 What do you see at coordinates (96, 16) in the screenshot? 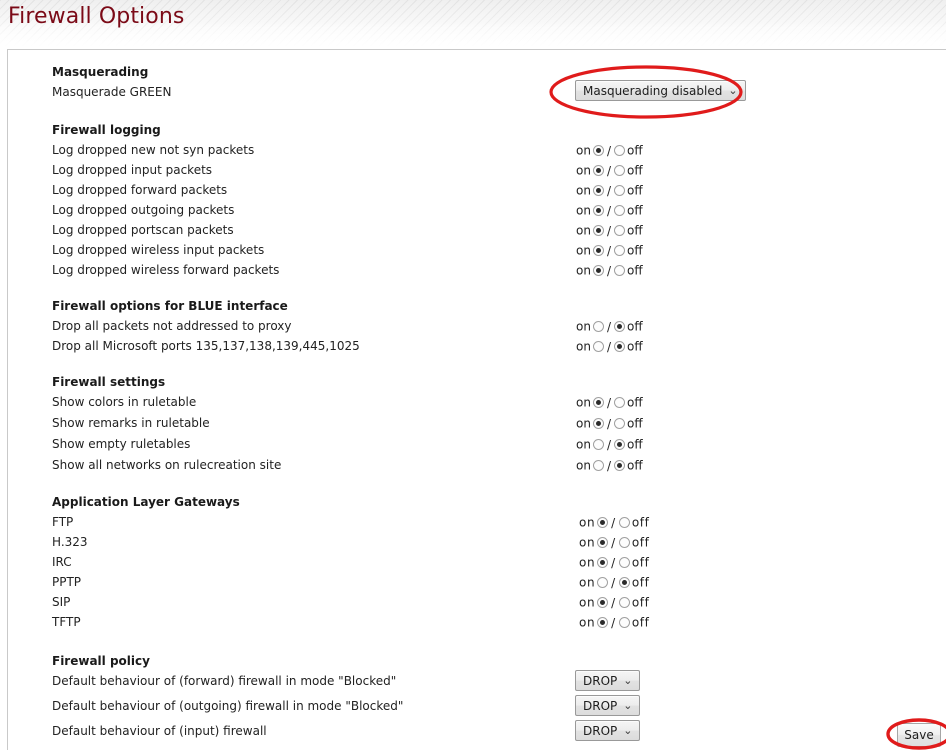
I see `page-title: Firewall Options` at bounding box center [96, 16].